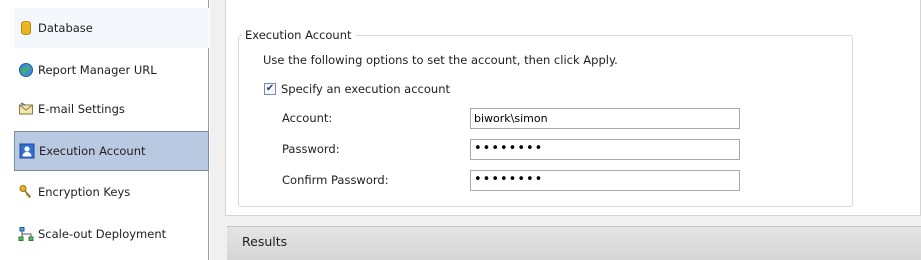 Image resolution: width=921 pixels, height=260 pixels. I want to click on sidebar-item-report-manager-url: Report Manager URL, so click(111, 70).